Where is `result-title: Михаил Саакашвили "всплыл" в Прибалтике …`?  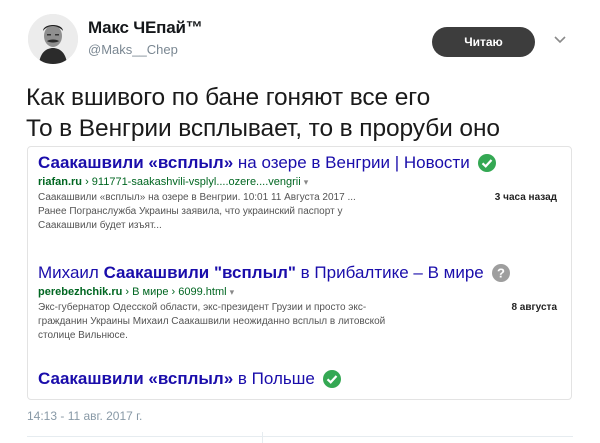
result-title: Михаил Саакашвили "всплыл" в Прибалтике … is located at coordinates (300, 273).